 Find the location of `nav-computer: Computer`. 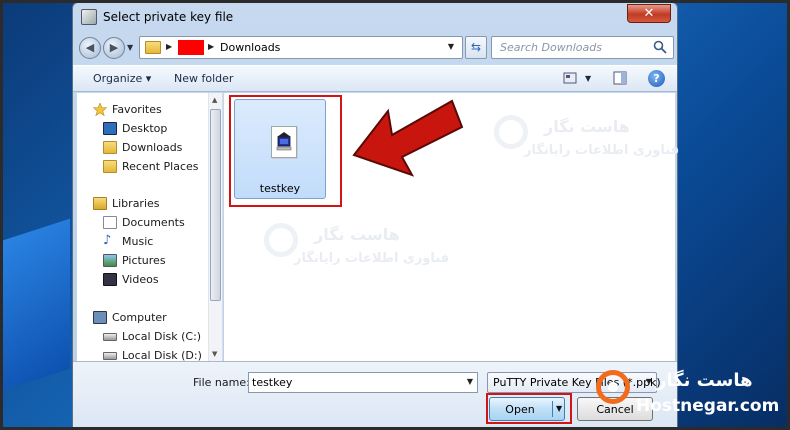

nav-computer: Computer is located at coordinates (144, 318).